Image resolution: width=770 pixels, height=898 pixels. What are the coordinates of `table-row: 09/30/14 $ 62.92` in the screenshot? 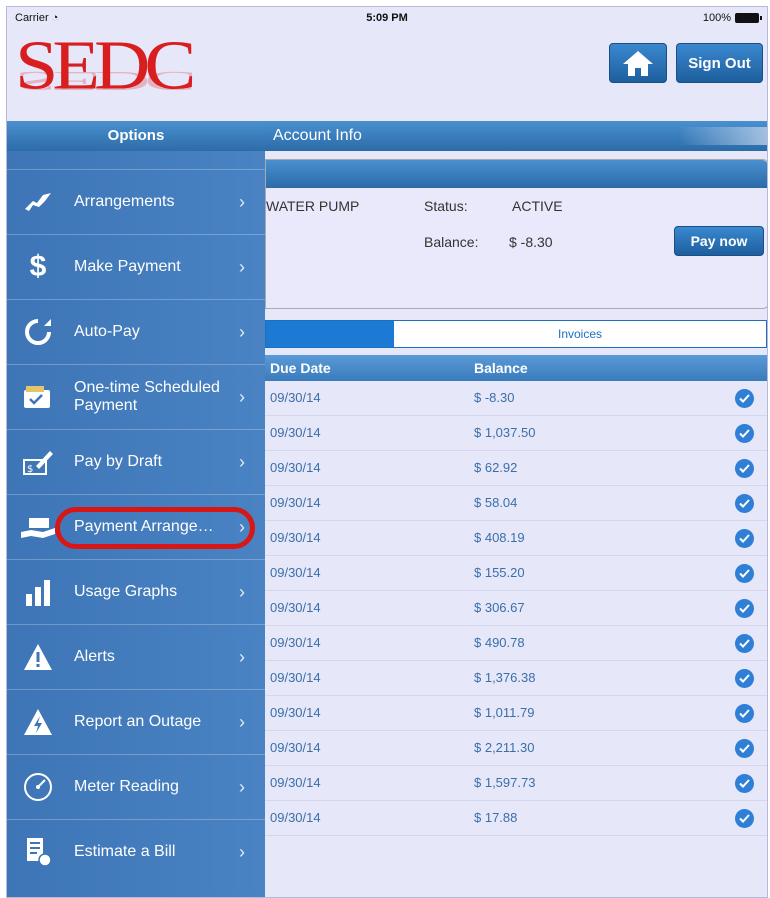 It's located at (516, 468).